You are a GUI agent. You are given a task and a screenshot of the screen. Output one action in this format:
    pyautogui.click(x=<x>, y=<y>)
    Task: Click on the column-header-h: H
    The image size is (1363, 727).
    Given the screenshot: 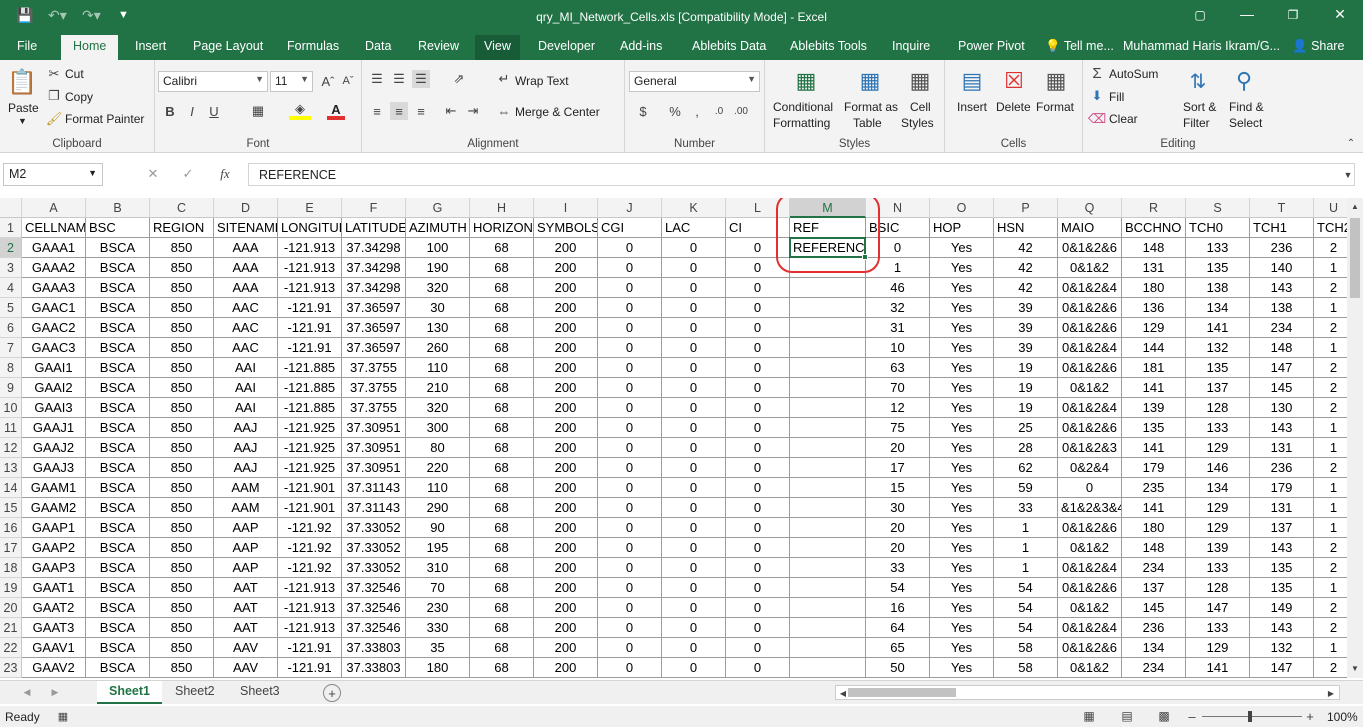 What is the action you would take?
    pyautogui.click(x=502, y=208)
    